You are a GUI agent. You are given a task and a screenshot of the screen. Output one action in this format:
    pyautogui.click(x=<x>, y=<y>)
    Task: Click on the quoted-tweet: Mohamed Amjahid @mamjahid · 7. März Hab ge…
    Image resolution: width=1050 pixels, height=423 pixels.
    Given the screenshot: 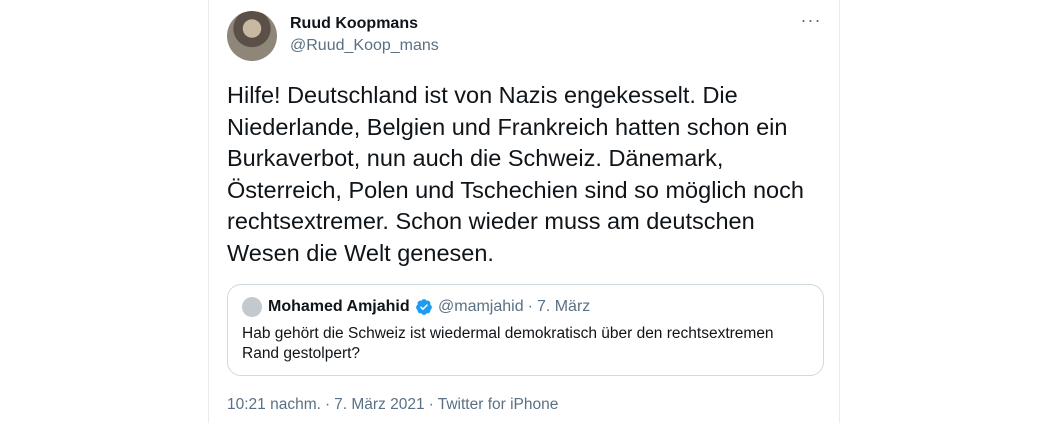 What is the action you would take?
    pyautogui.click(x=525, y=330)
    